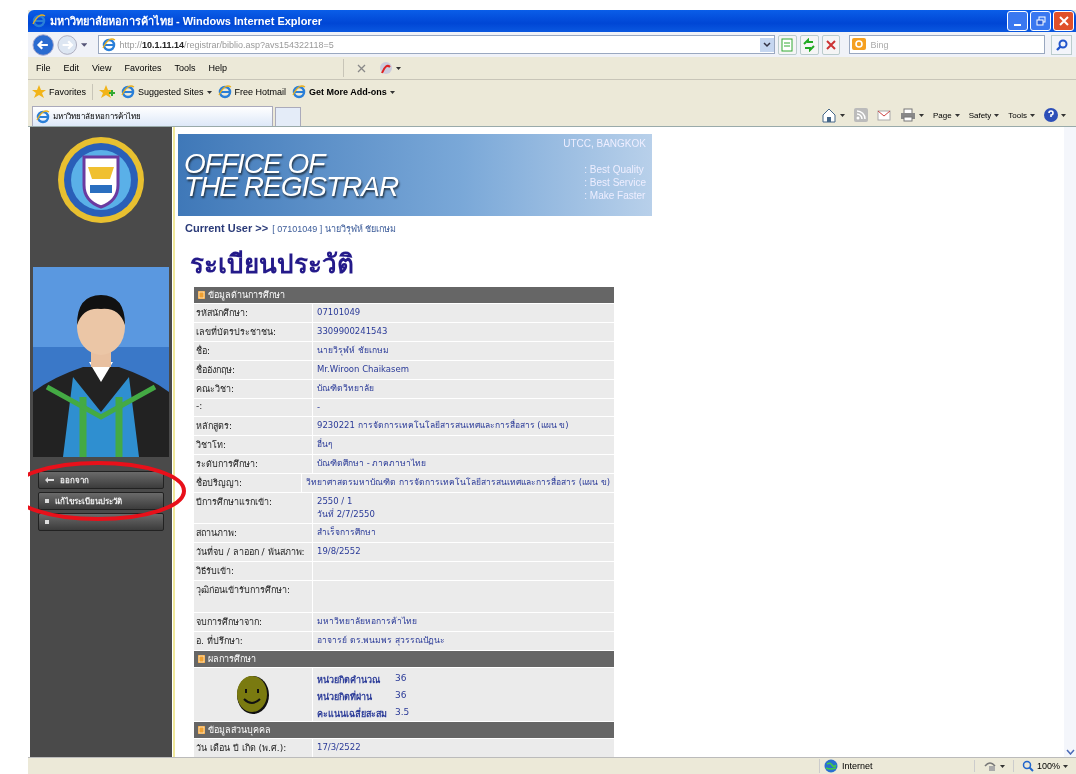  Describe the element at coordinates (984, 115) in the screenshot. I see `command-menu: Safety` at that location.